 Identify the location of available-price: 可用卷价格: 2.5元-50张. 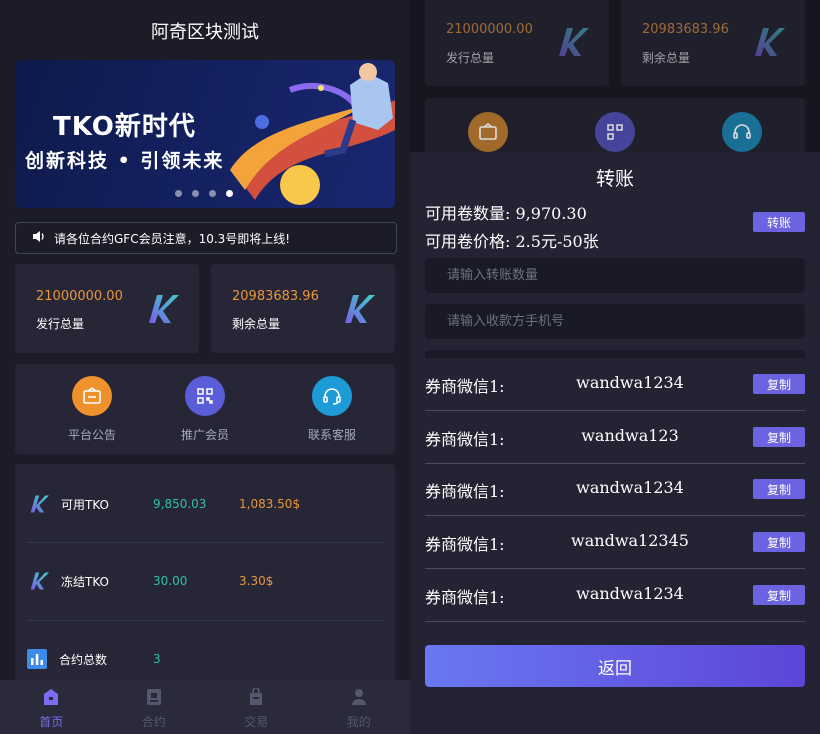
(512, 240).